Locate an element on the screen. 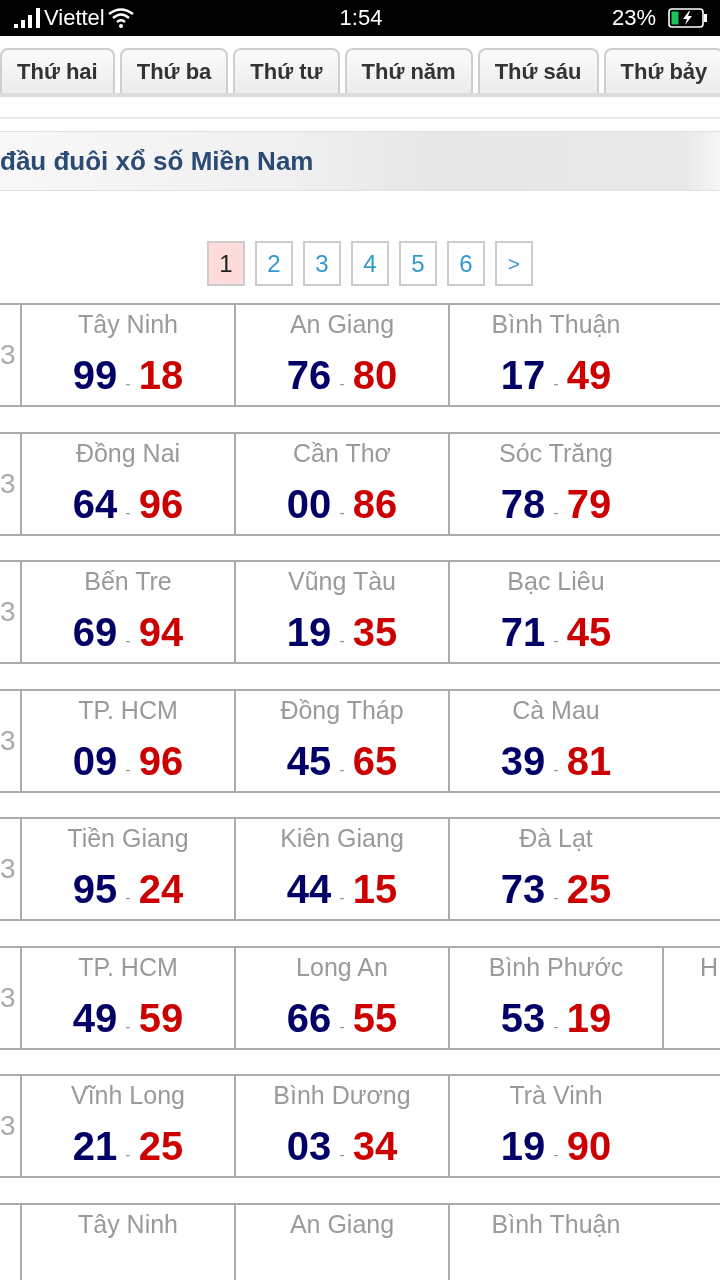  head-number: 95 is located at coordinates (95, 889).